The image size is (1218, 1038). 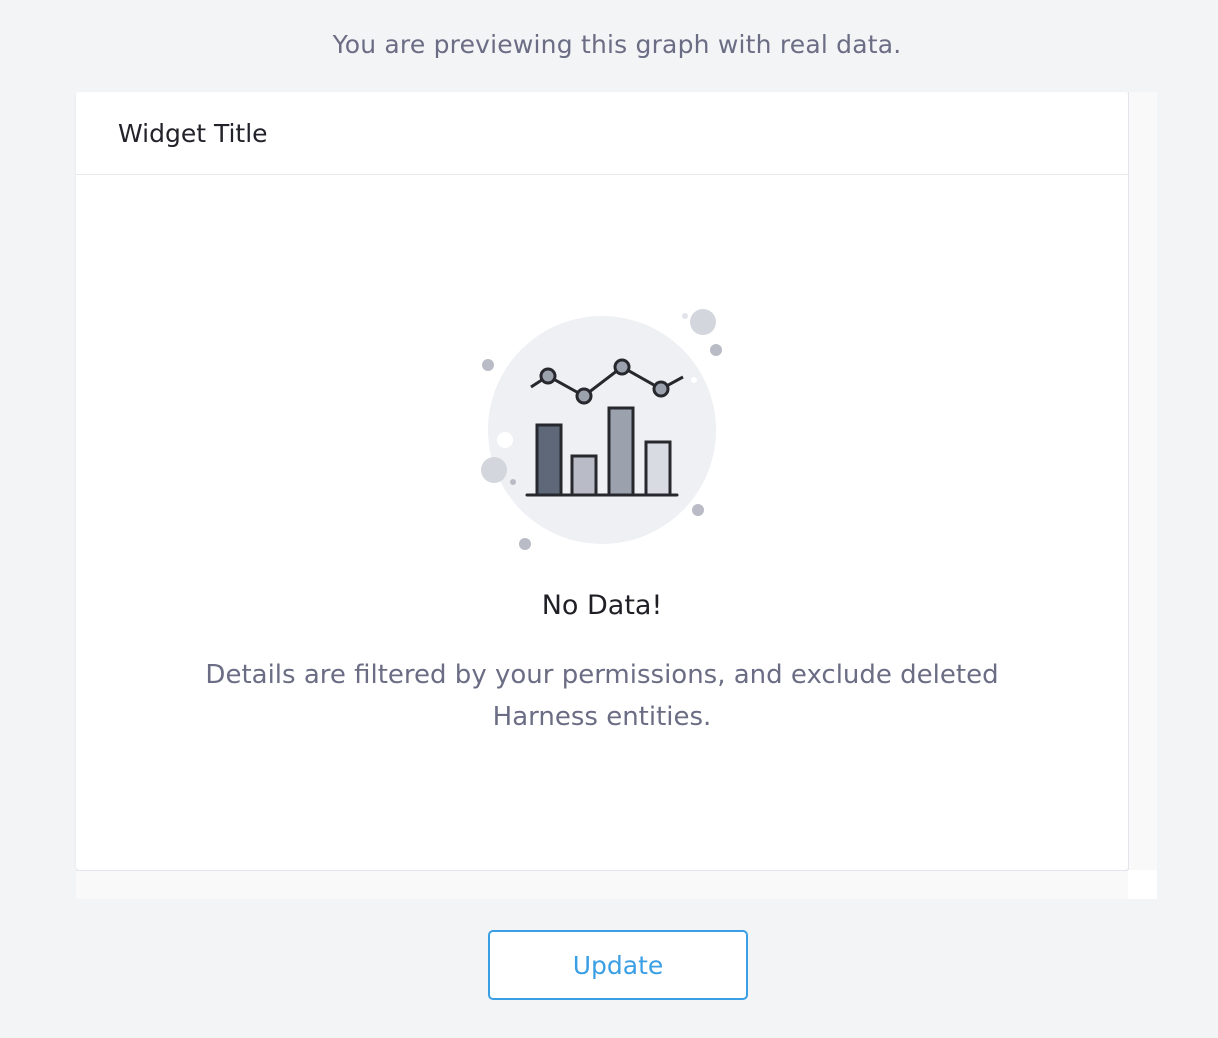 I want to click on vertical-scrollbar, so click(x=1142, y=481).